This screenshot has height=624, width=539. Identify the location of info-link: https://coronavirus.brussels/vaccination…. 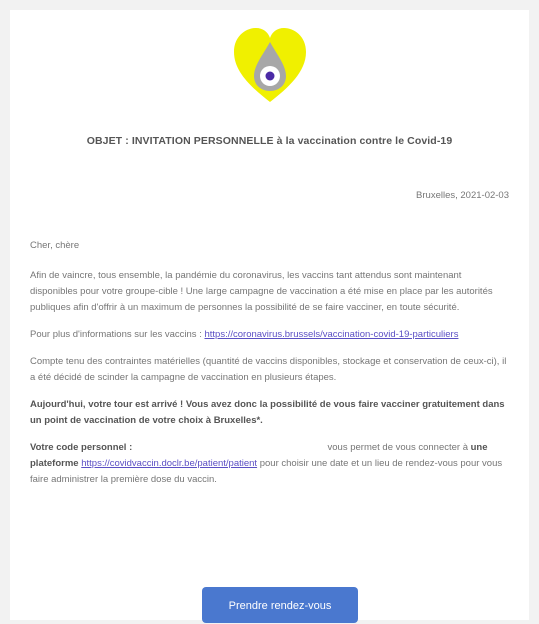
(331, 334).